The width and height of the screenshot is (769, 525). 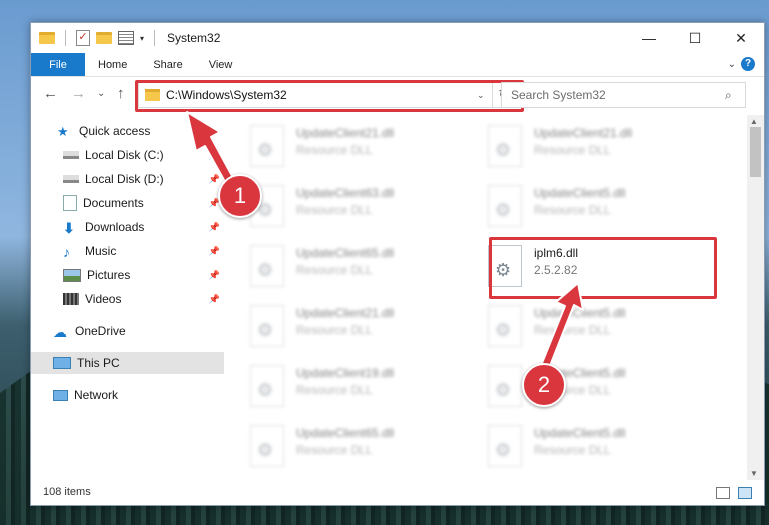 What do you see at coordinates (748, 64) in the screenshot?
I see `help-icon: ?` at bounding box center [748, 64].